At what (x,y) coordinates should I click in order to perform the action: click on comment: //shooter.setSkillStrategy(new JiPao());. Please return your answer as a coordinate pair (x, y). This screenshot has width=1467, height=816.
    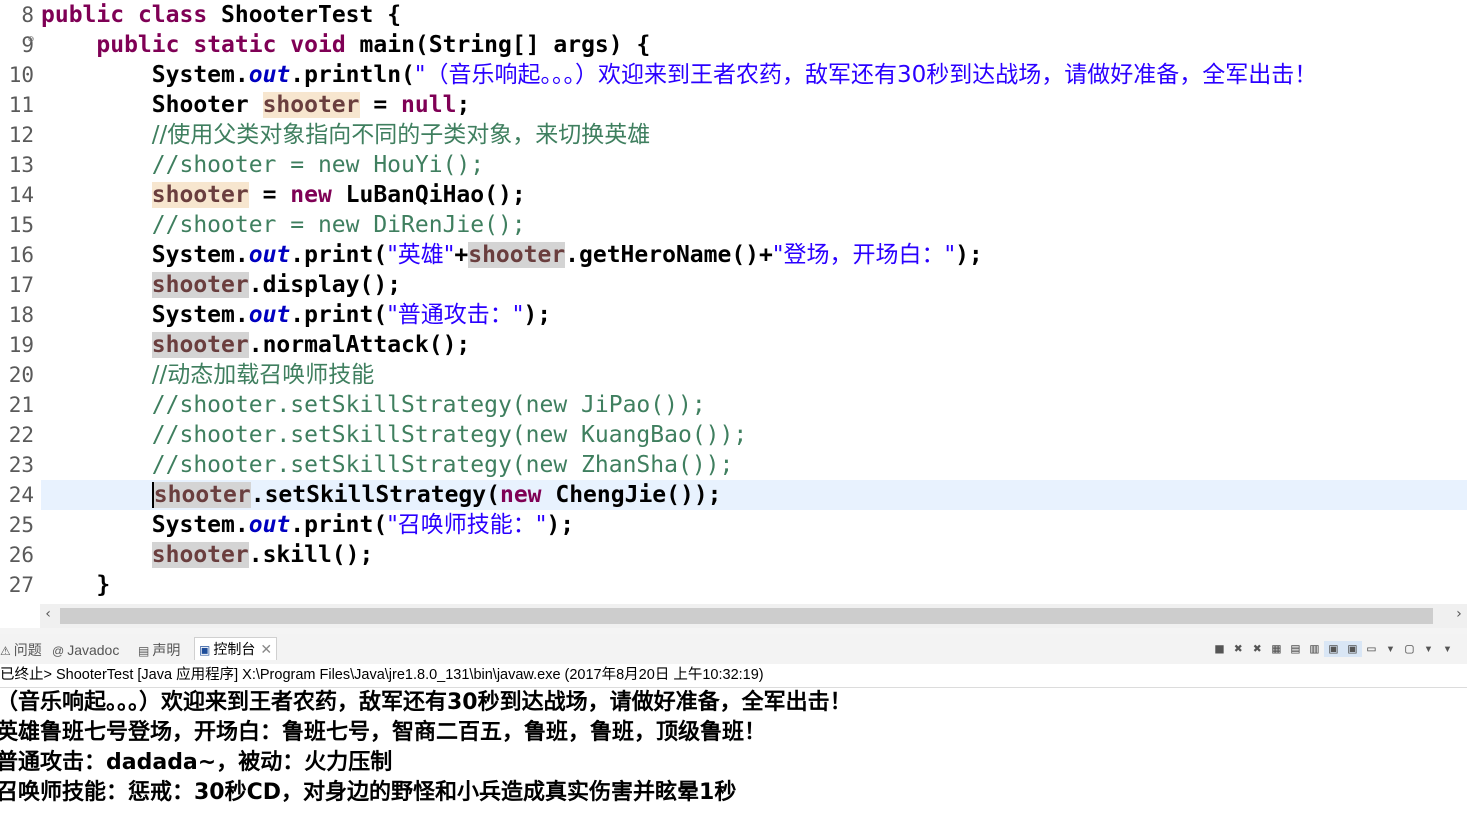
    Looking at the image, I should click on (428, 405).